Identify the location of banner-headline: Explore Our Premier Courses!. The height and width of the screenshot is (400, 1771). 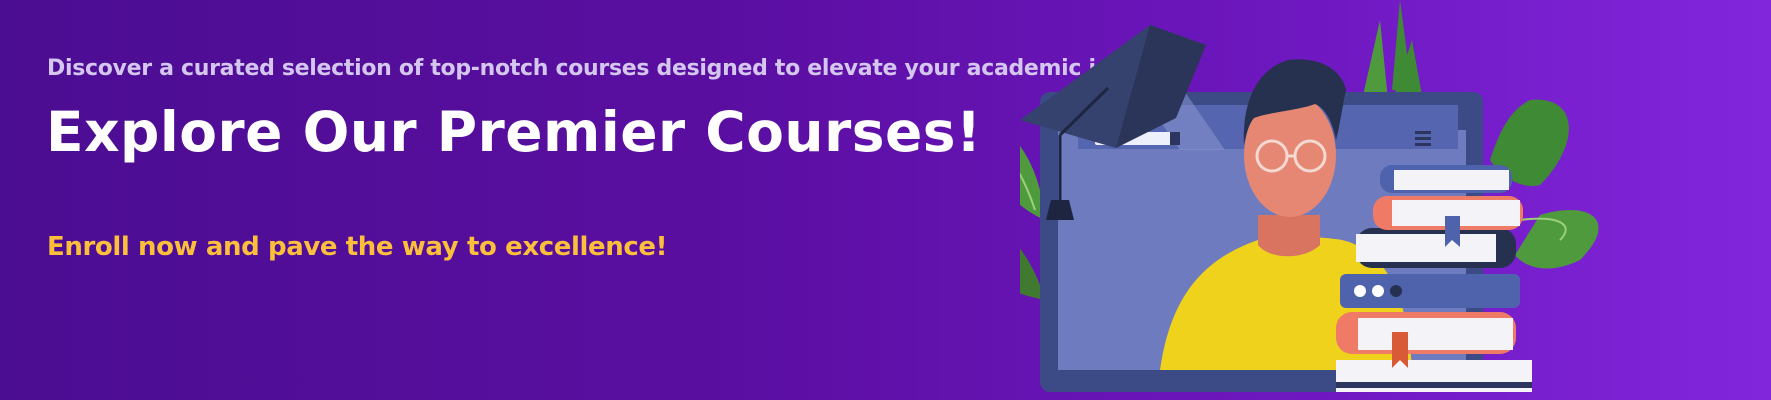
(514, 132).